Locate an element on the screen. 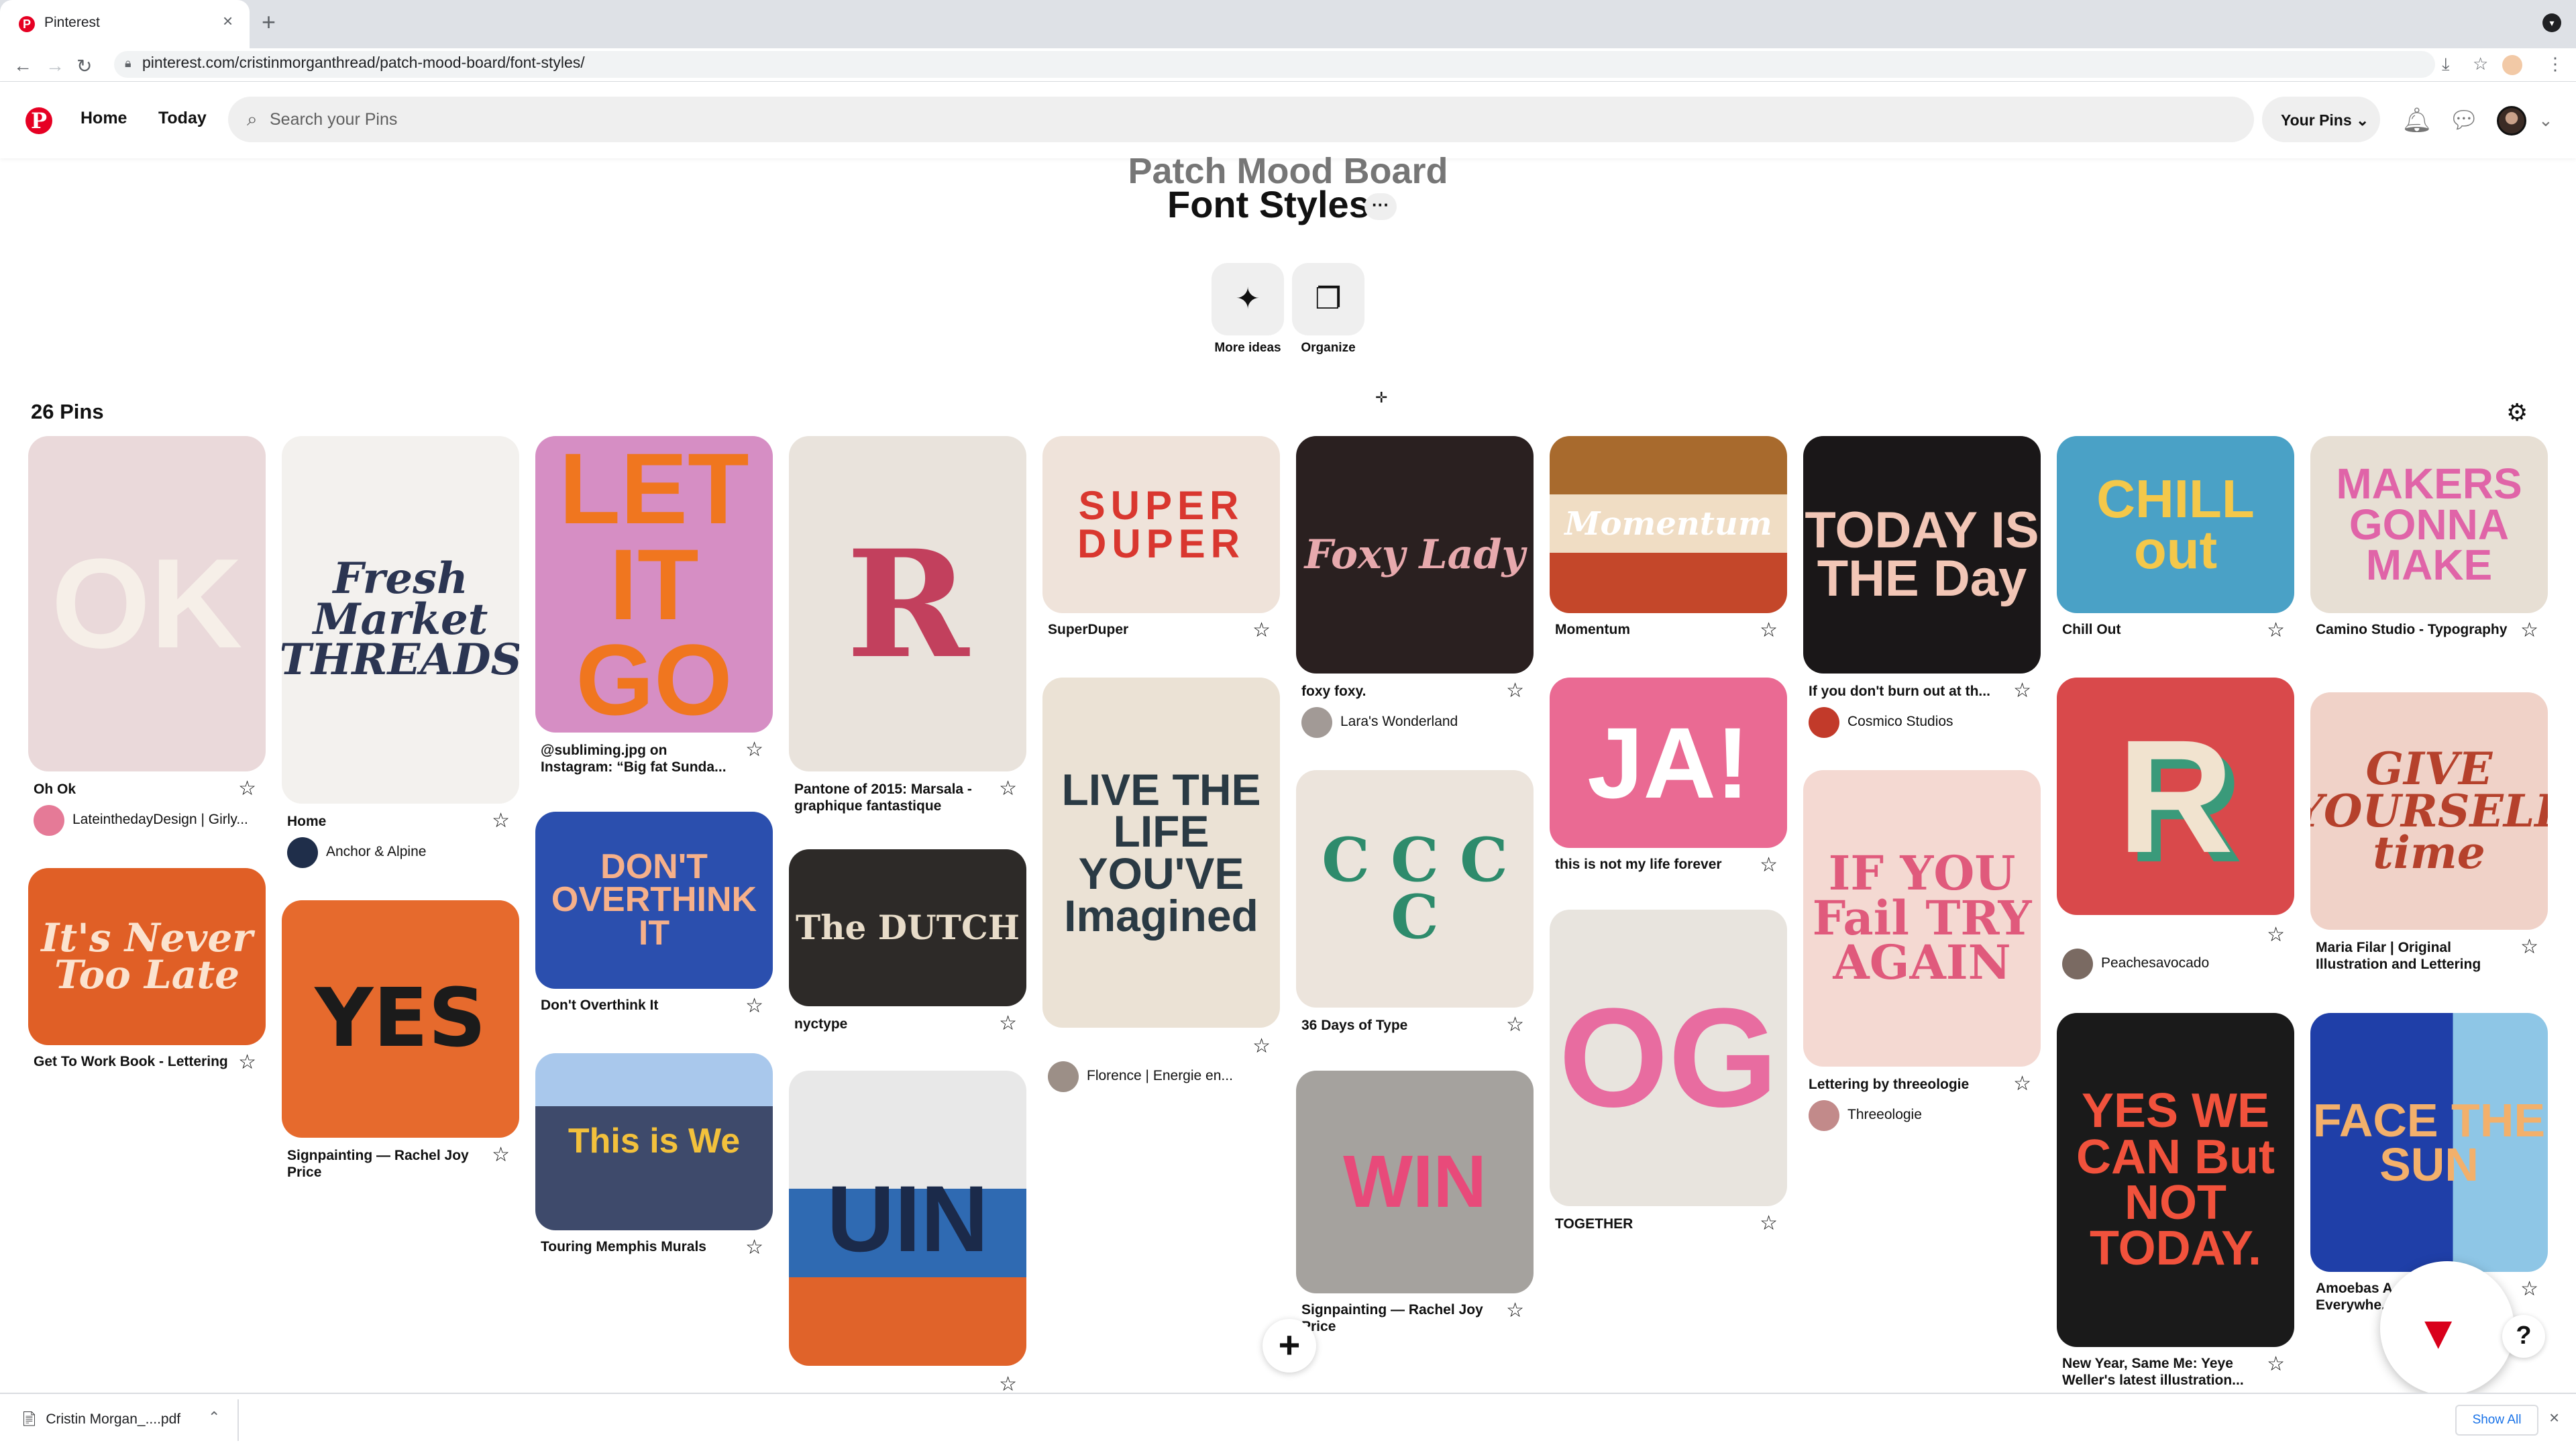  pin-title: foxy foxy. is located at coordinates (1398, 691).